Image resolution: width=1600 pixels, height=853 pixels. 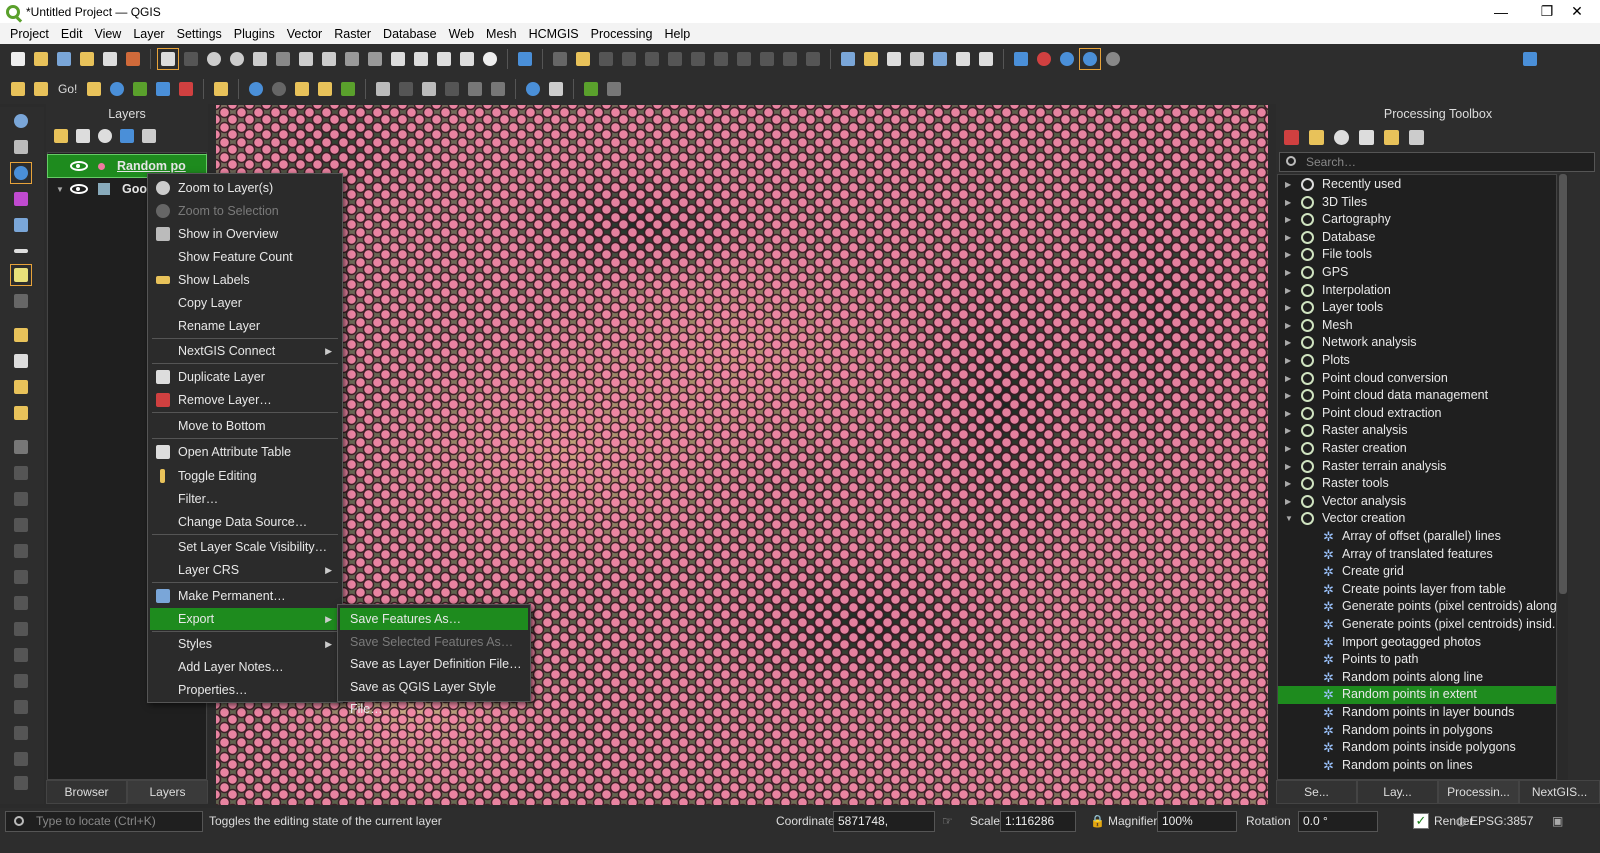 What do you see at coordinates (1417, 484) in the screenshot?
I see `processing-group: ▶ Raster tools` at bounding box center [1417, 484].